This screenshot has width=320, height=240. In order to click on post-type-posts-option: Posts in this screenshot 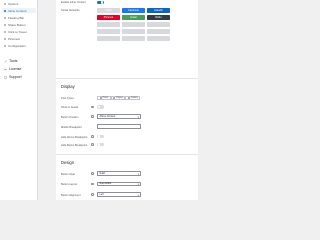, I will do `click(104, 98)`.